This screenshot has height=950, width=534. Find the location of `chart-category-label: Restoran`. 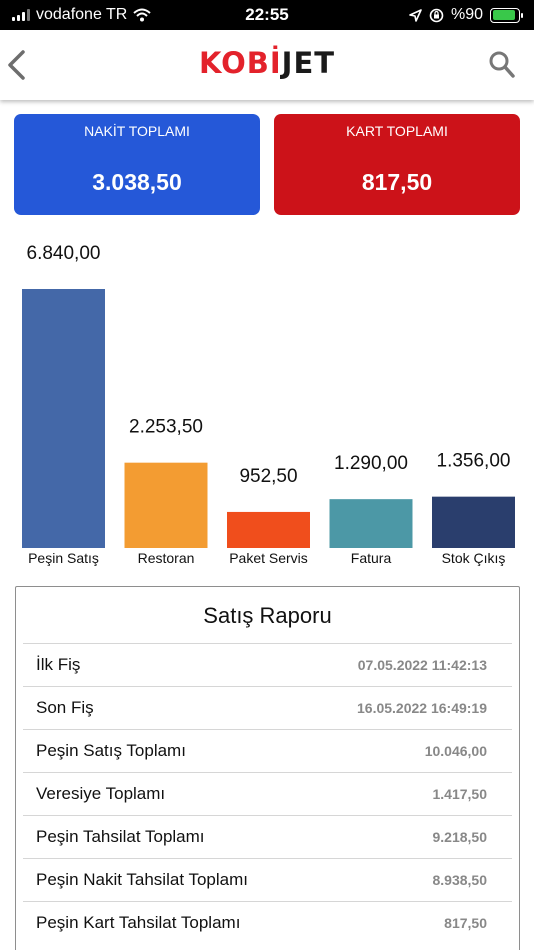

chart-category-label: Restoran is located at coordinates (166, 558).